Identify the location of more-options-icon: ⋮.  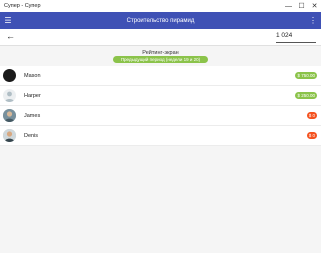
(313, 20).